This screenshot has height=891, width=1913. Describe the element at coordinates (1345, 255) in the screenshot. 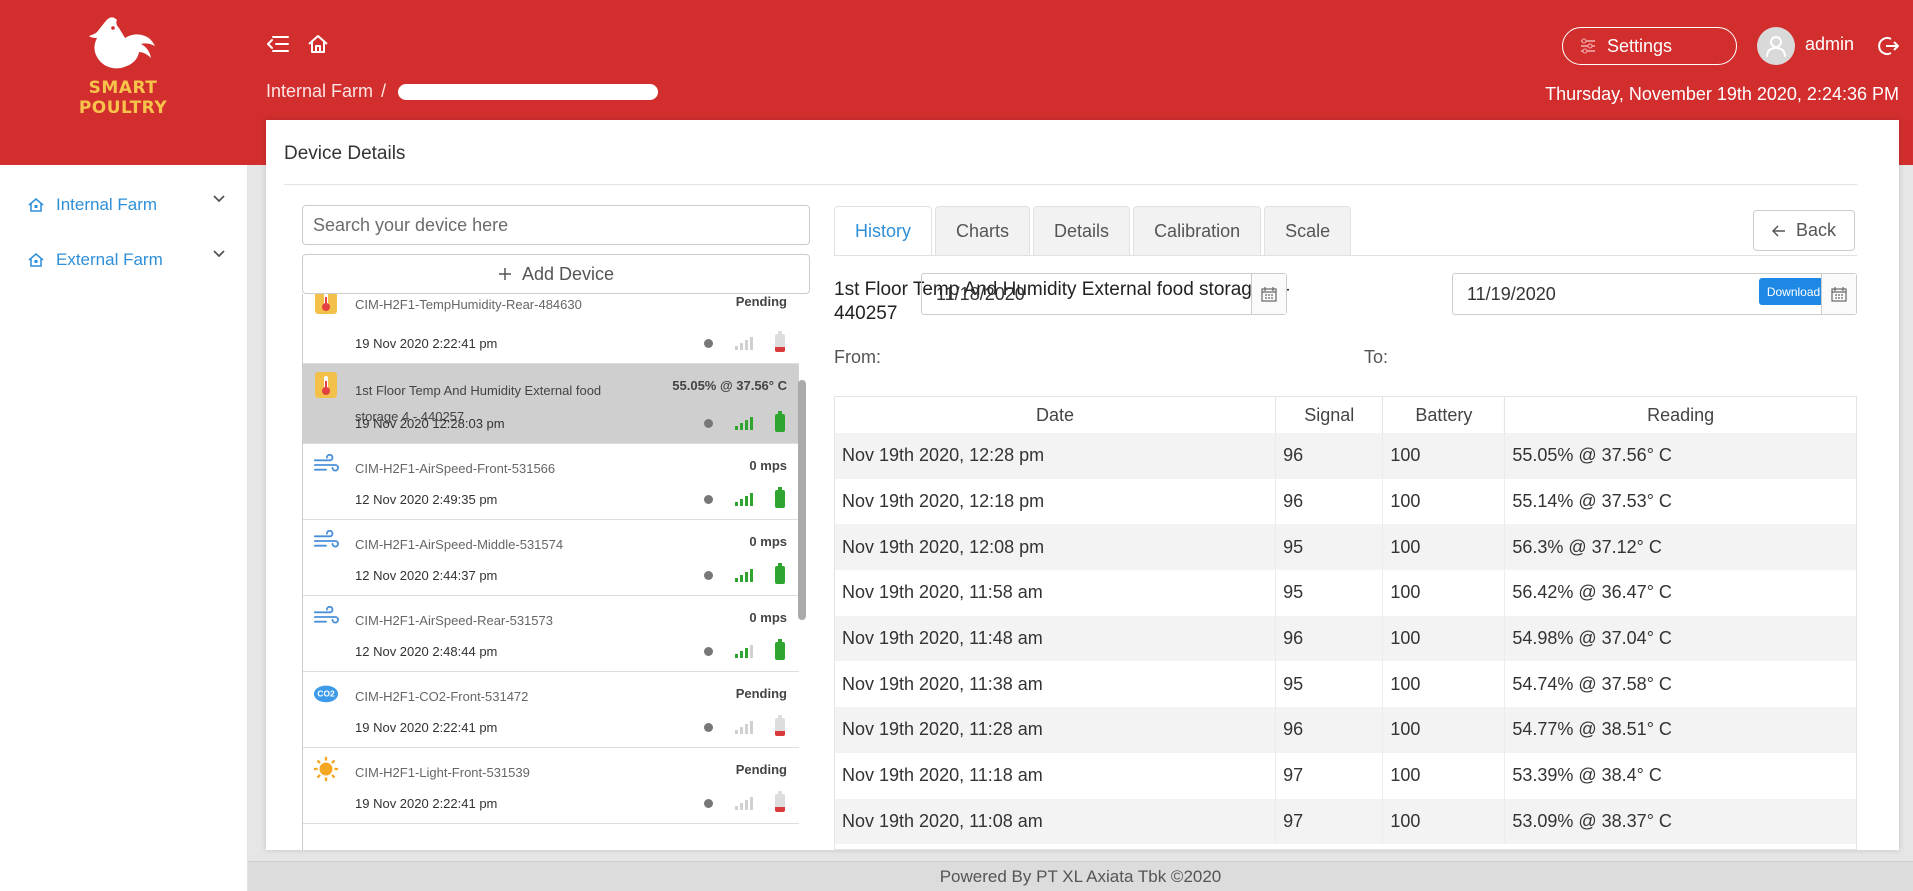

I see `tabs-underline` at that location.